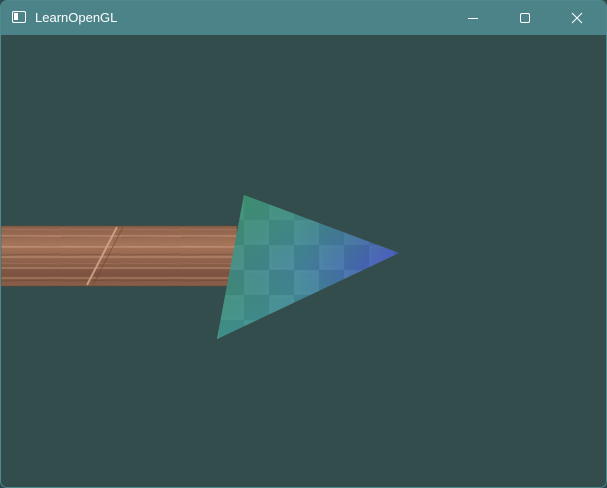  Describe the element at coordinates (308, 267) in the screenshot. I see `checker-triangle` at that location.